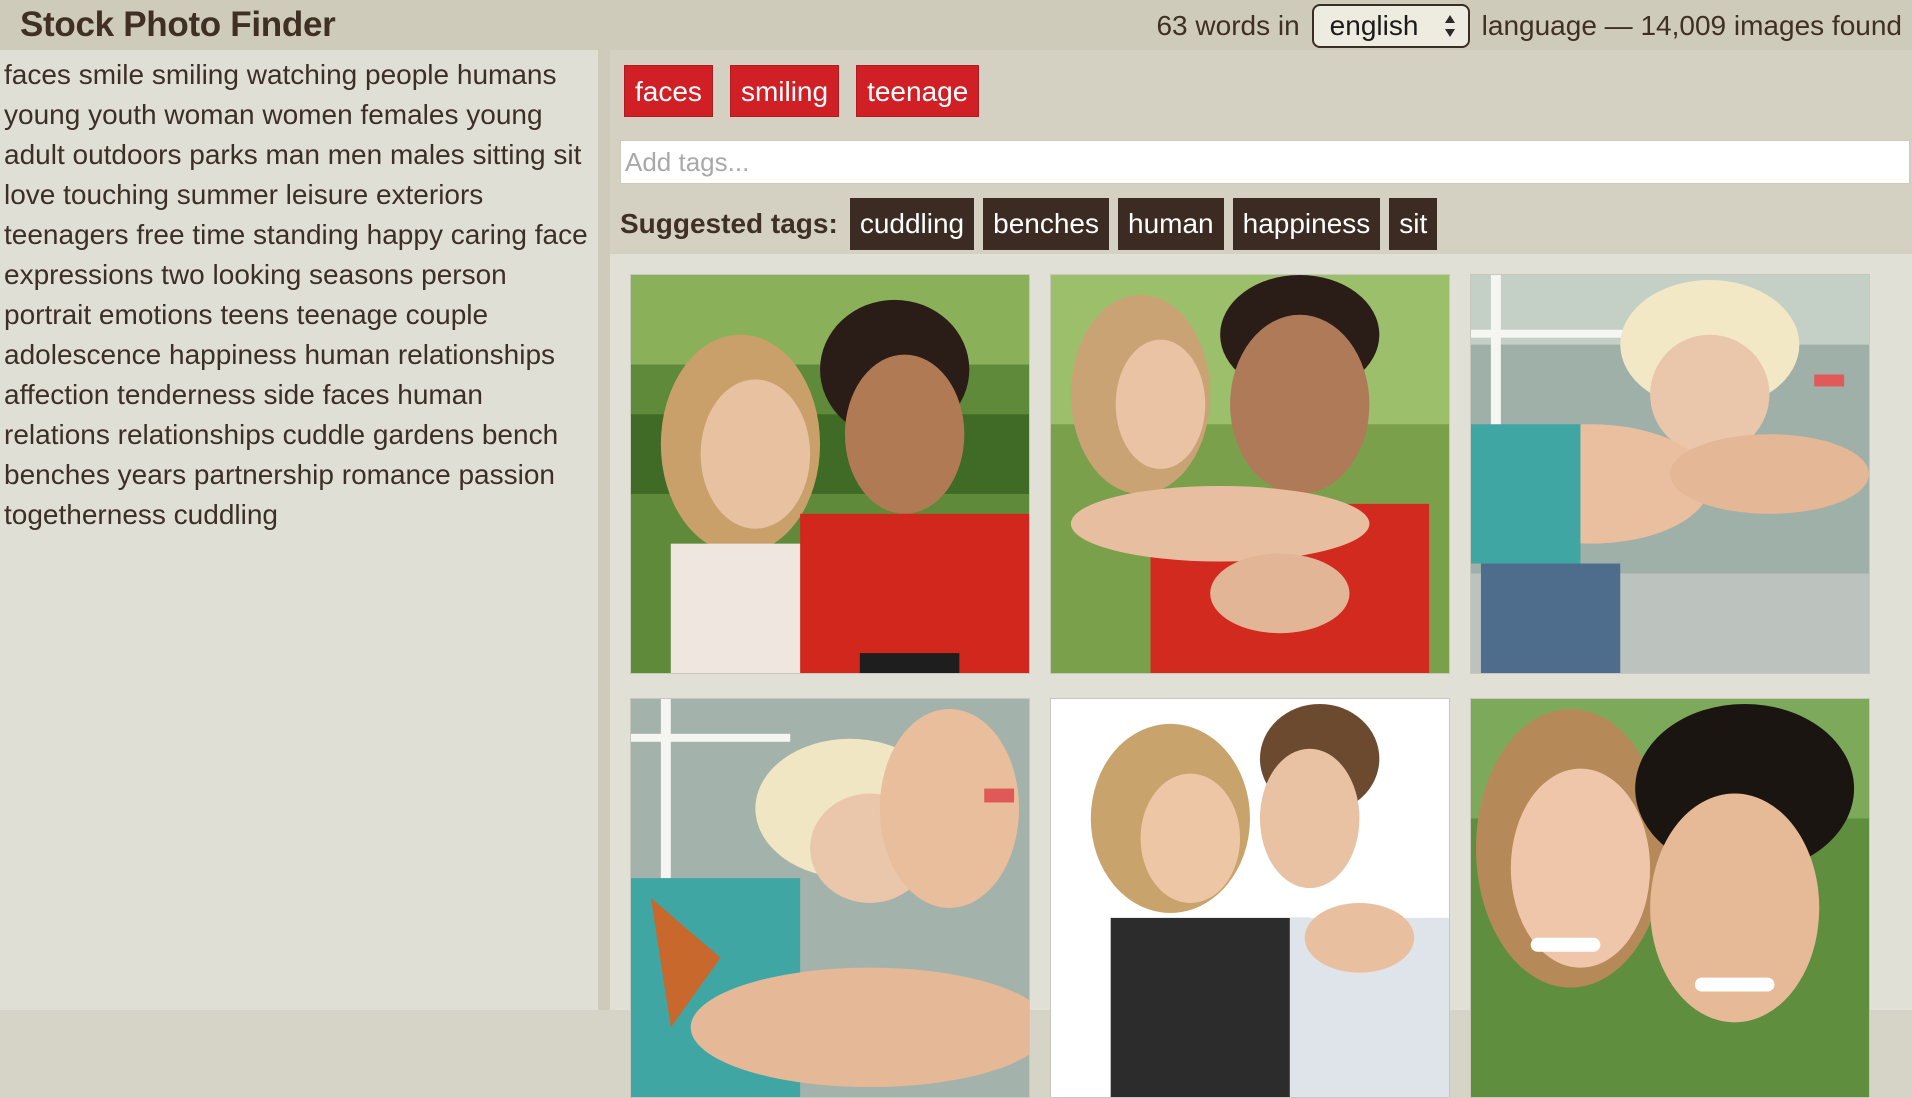  Describe the element at coordinates (784, 91) in the screenshot. I see `selected-tag: smiling` at that location.